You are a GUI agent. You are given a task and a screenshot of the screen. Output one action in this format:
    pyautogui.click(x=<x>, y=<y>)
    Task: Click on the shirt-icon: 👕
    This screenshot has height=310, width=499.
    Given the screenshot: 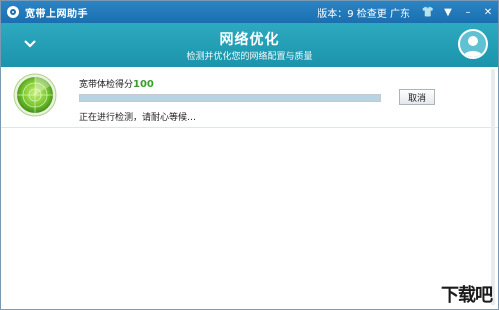 What is the action you would take?
    pyautogui.click(x=428, y=12)
    